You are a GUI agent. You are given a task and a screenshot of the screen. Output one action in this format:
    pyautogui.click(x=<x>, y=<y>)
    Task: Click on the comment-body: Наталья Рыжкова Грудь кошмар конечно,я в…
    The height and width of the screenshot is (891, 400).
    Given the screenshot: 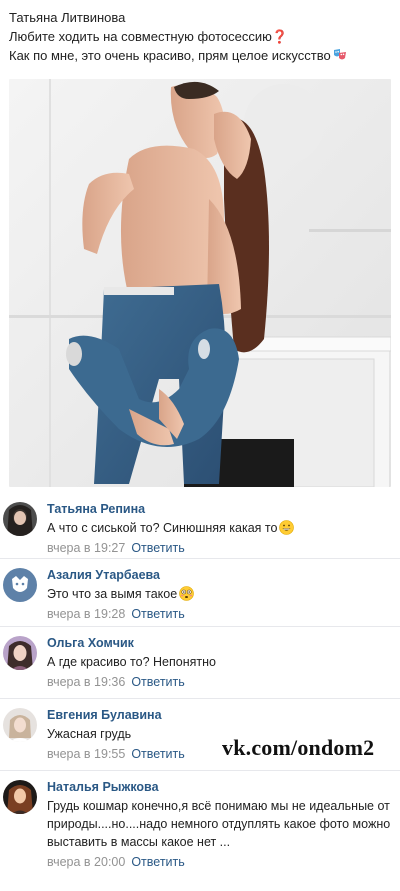 What is the action you would take?
    pyautogui.click(x=220, y=824)
    